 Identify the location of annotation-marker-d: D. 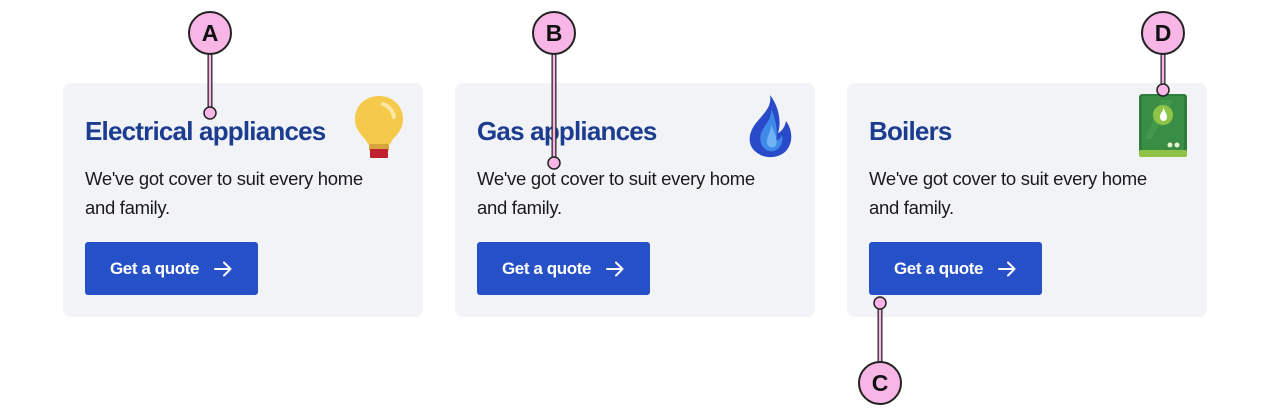
(1163, 33).